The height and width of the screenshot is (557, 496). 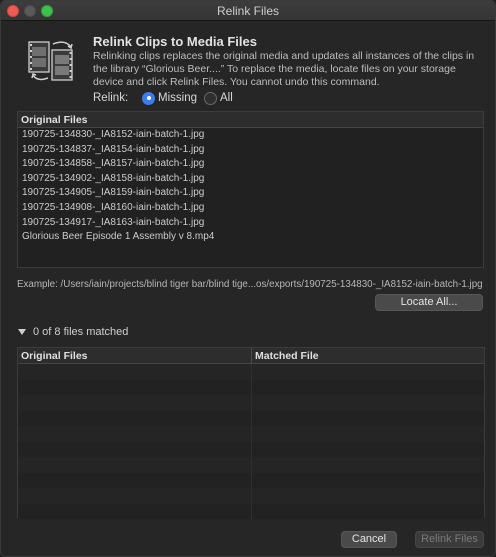 What do you see at coordinates (50, 61) in the screenshot?
I see `relink-film-icon` at bounding box center [50, 61].